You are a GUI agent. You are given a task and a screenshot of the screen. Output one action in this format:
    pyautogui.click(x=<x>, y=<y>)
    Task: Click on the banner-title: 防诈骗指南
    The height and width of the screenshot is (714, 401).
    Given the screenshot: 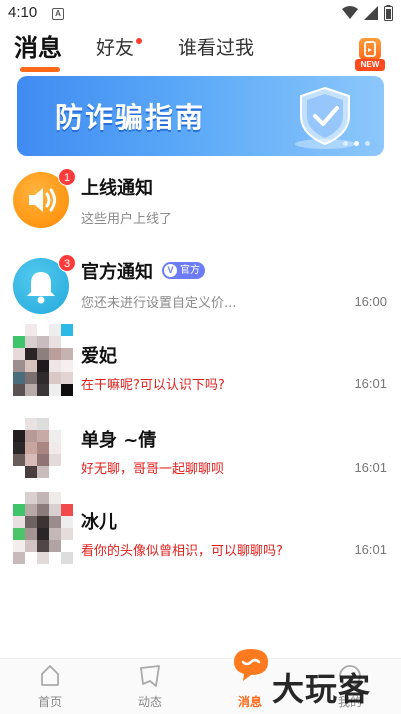 What is the action you would take?
    pyautogui.click(x=130, y=117)
    